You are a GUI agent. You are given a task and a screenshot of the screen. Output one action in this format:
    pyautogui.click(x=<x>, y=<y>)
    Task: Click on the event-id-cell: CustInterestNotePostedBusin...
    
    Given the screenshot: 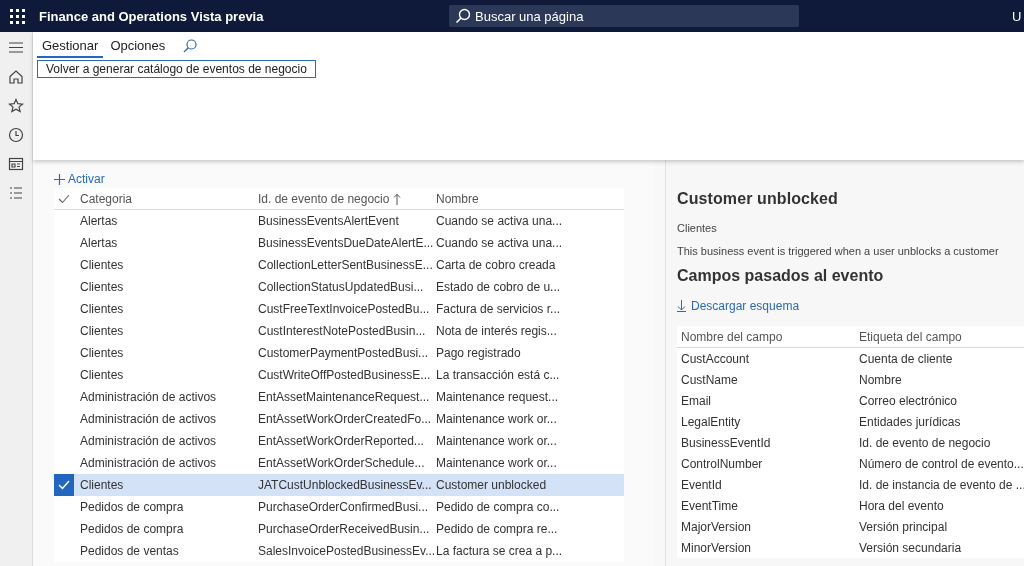 What is the action you would take?
    pyautogui.click(x=342, y=331)
    